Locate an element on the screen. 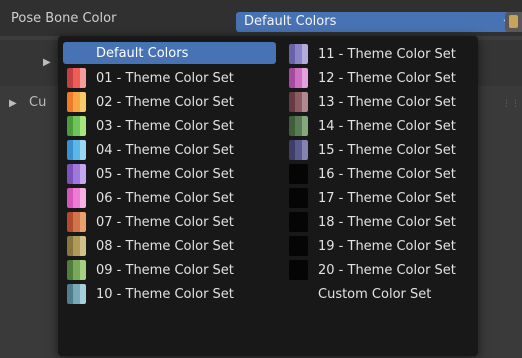  menu-item-label: 15 - Theme Color Set is located at coordinates (387, 150).